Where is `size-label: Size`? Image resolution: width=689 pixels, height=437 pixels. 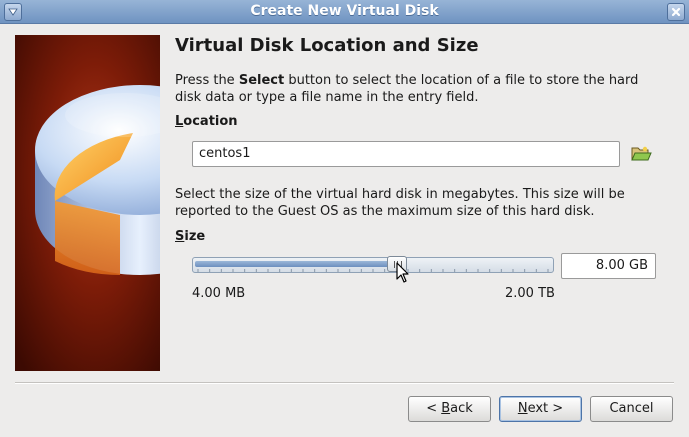
size-label: Size is located at coordinates (190, 236).